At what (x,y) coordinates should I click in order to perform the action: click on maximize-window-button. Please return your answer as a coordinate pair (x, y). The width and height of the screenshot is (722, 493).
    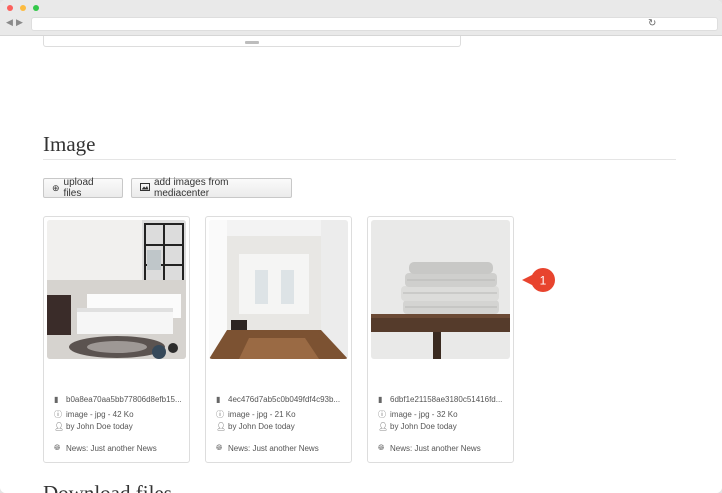
    Looking at the image, I should click on (36, 8).